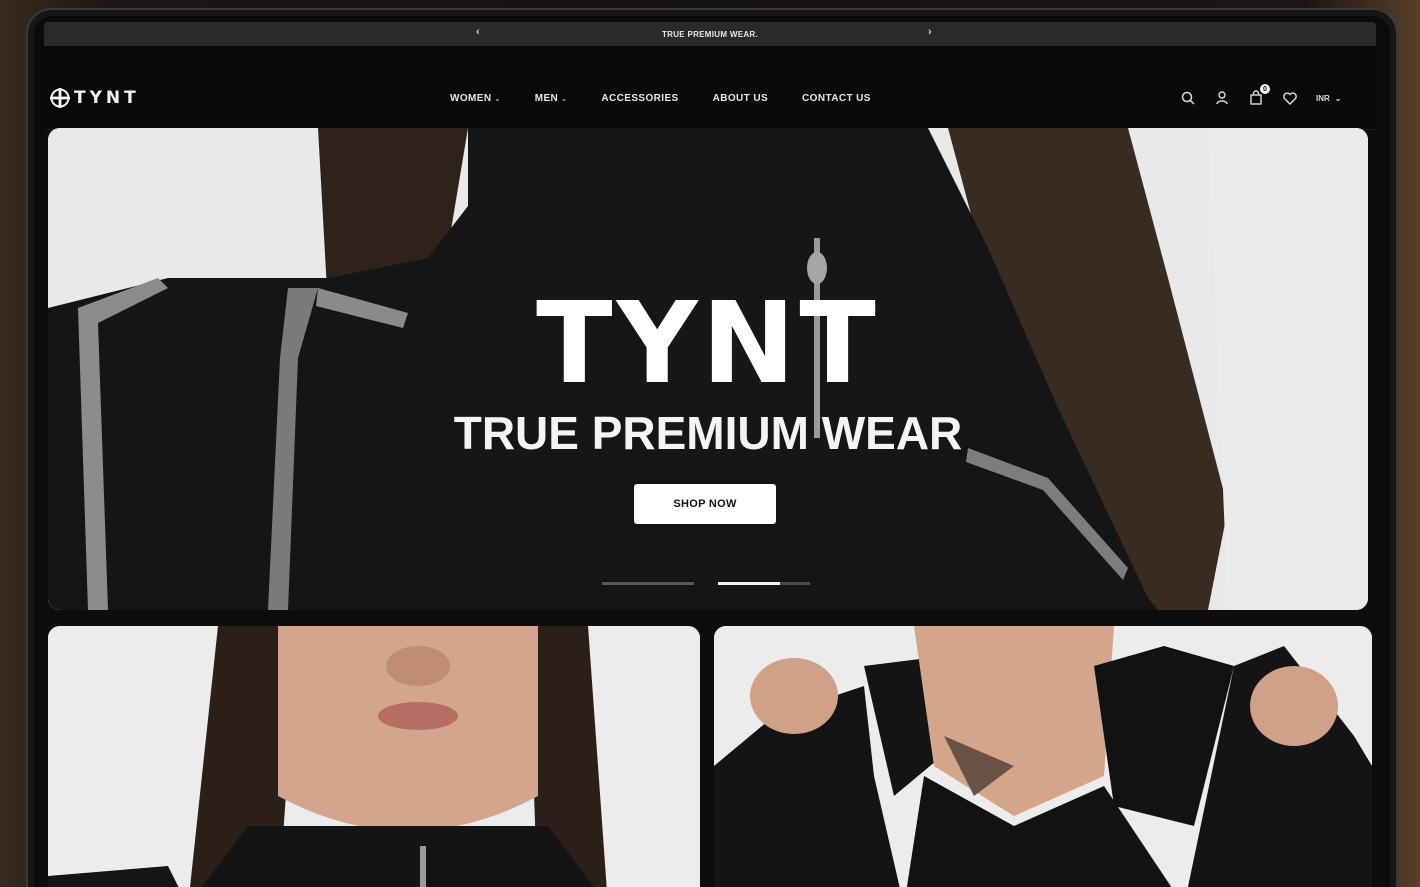 The width and height of the screenshot is (1420, 887). What do you see at coordinates (1222, 98) in the screenshot?
I see `user-icon` at bounding box center [1222, 98].